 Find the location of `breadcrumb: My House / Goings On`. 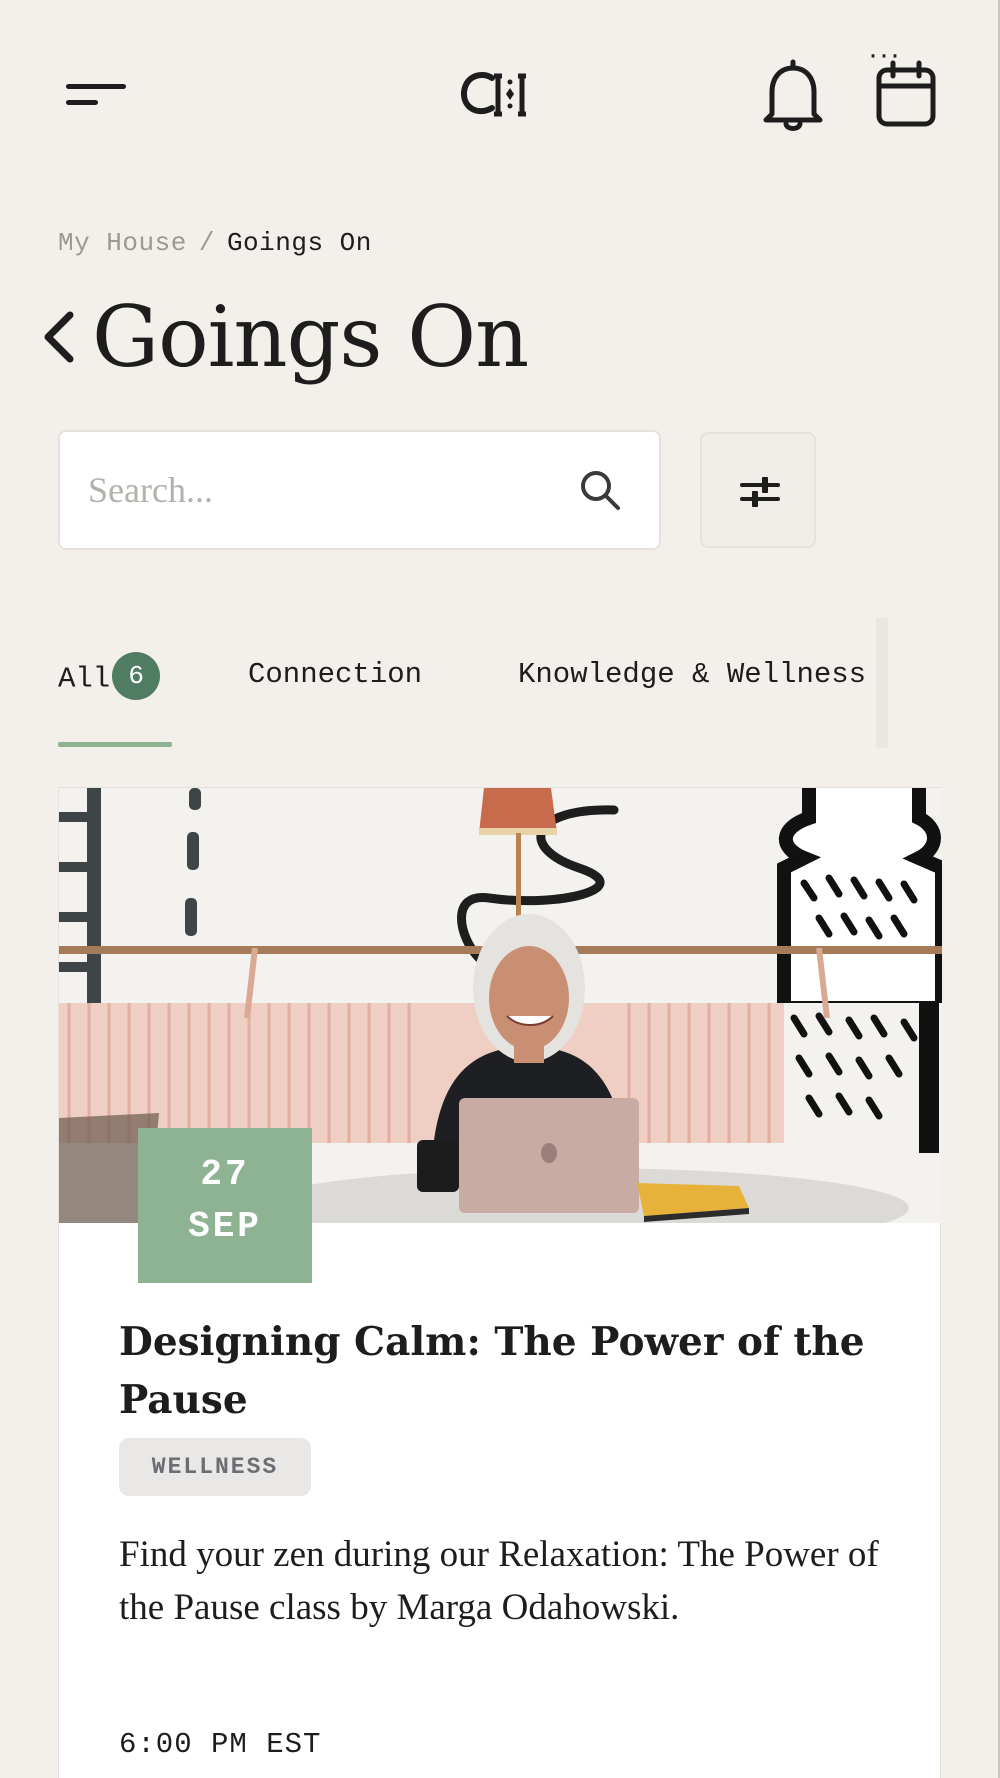

breadcrumb: My House / Goings On is located at coordinates (215, 243).